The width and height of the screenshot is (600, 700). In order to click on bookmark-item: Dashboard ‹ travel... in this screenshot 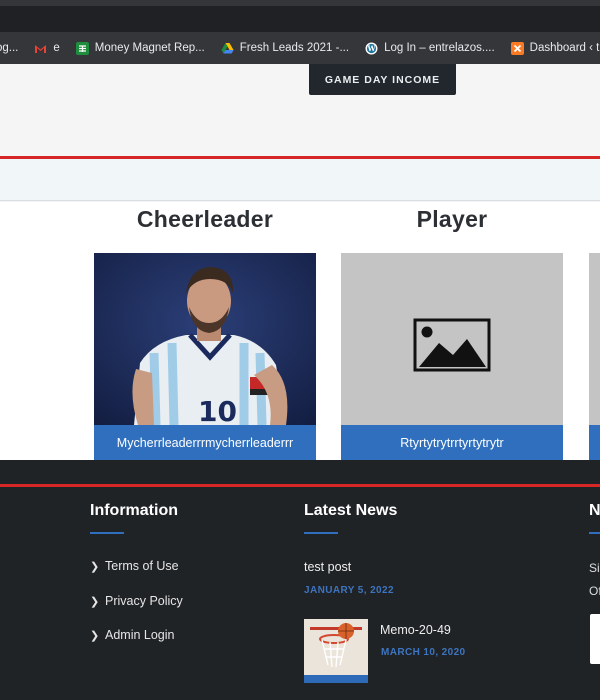, I will do `click(555, 48)`.